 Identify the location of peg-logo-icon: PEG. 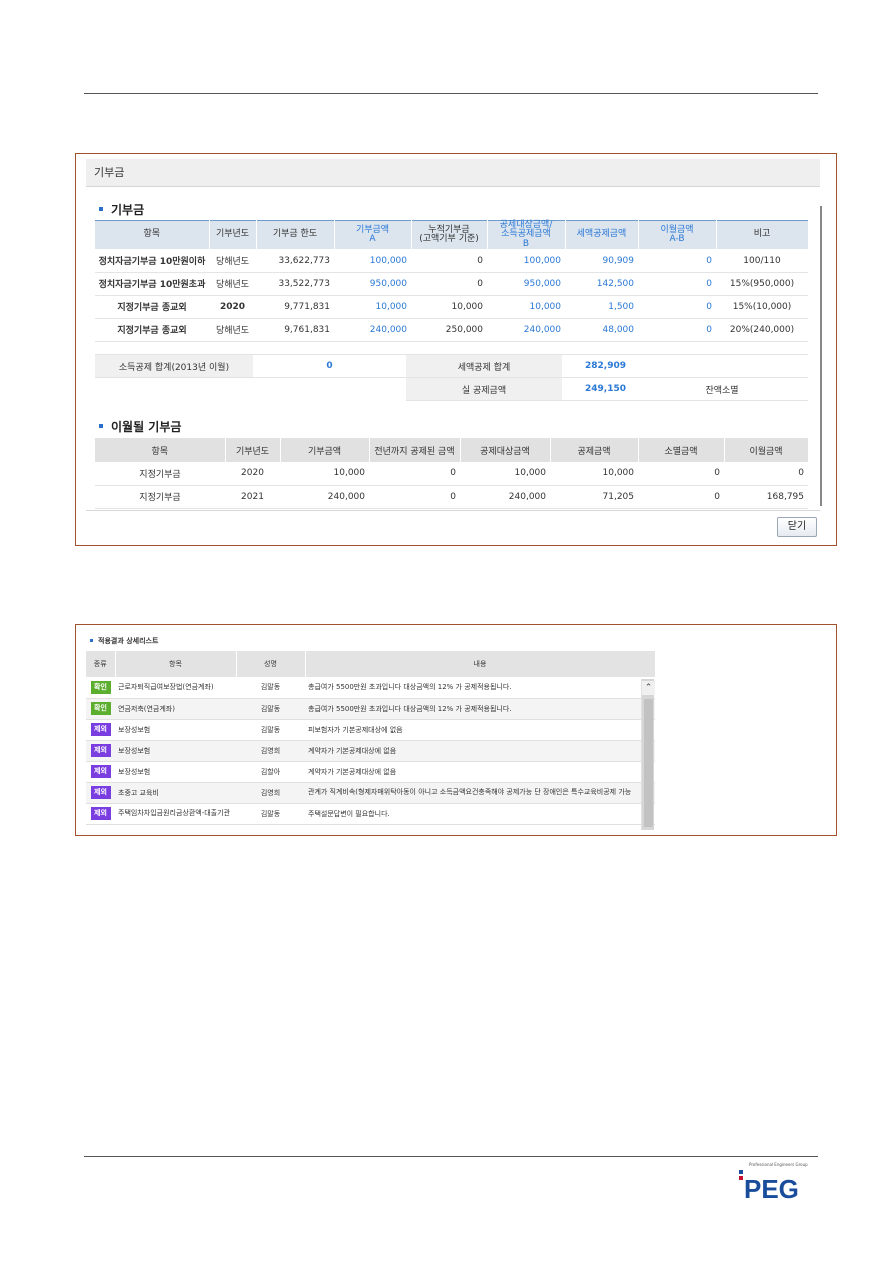
(769, 1186).